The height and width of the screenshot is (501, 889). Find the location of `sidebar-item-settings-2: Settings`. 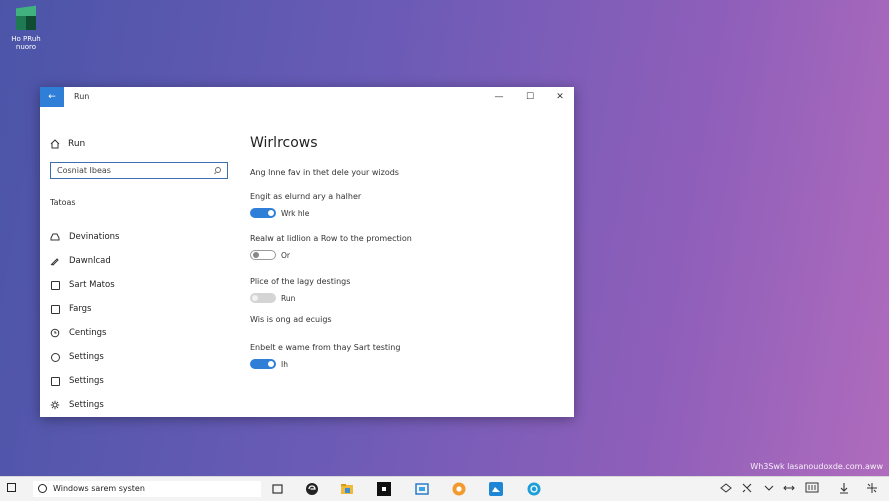

sidebar-item-settings-2: Settings is located at coordinates (77, 381).